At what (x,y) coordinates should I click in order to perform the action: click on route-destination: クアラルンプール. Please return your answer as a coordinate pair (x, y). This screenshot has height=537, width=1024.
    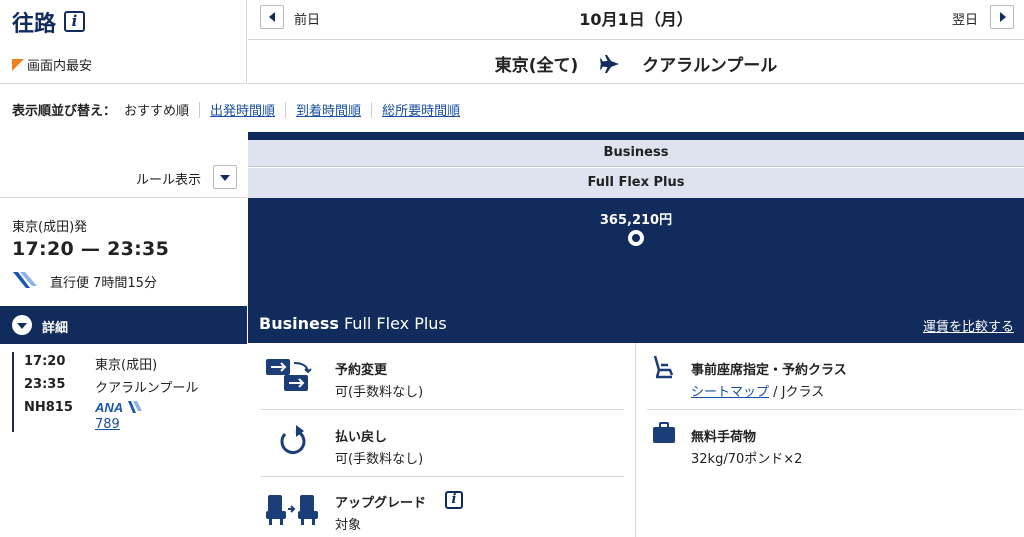
    Looking at the image, I should click on (710, 66).